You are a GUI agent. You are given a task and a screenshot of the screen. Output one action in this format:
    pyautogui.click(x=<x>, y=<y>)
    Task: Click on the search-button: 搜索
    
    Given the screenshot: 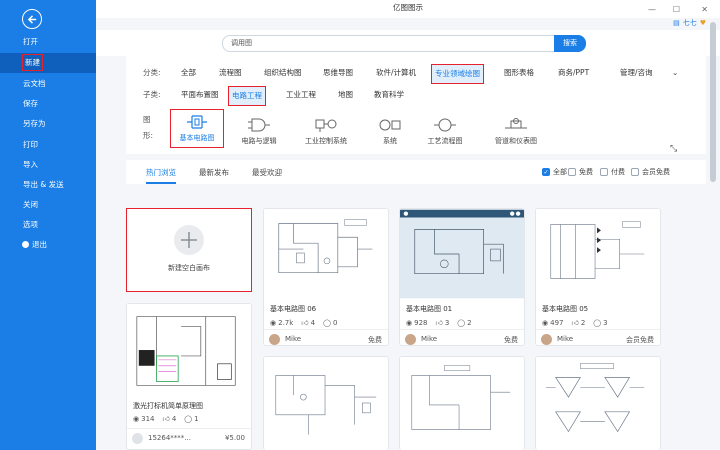 What is the action you would take?
    pyautogui.click(x=570, y=43)
    